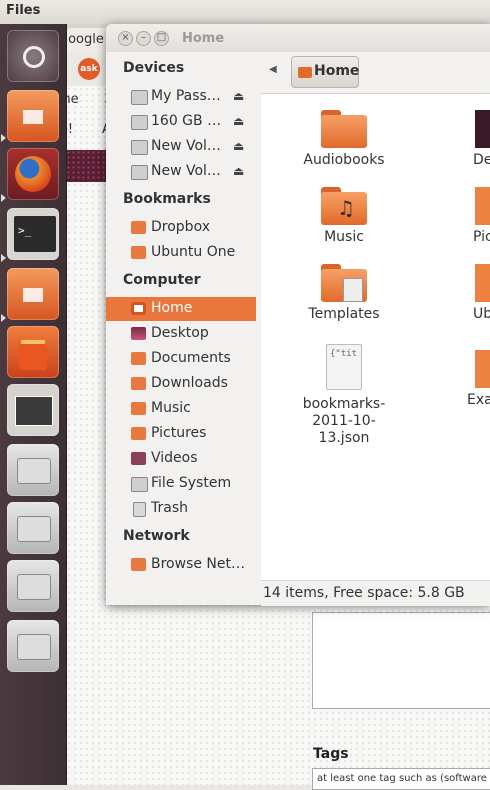  What do you see at coordinates (364, 593) in the screenshot?
I see `status-text: 14 items, Free space: 5.8 GB` at bounding box center [364, 593].